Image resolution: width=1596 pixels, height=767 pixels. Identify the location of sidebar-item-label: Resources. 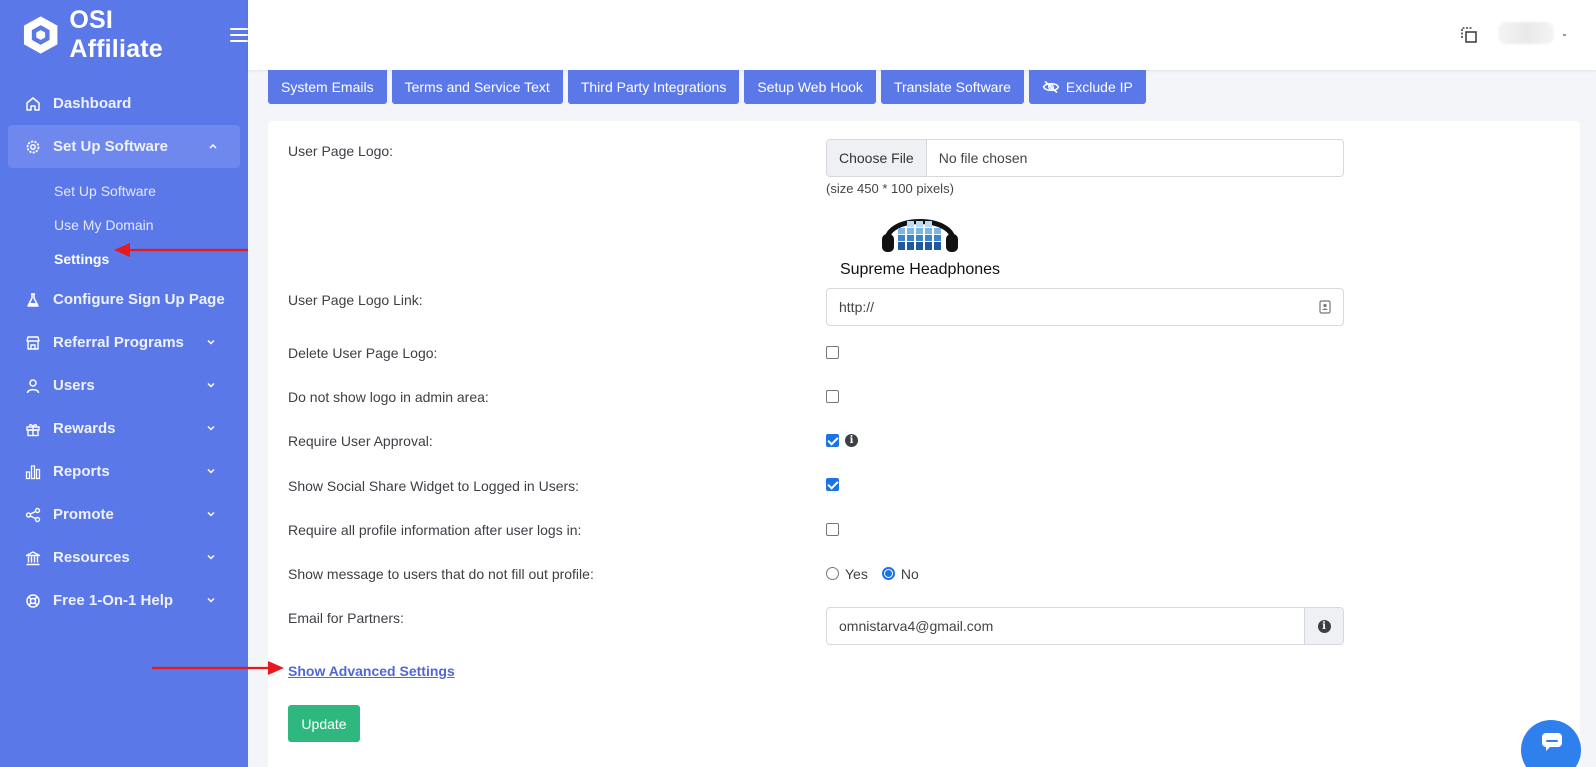
(91, 557).